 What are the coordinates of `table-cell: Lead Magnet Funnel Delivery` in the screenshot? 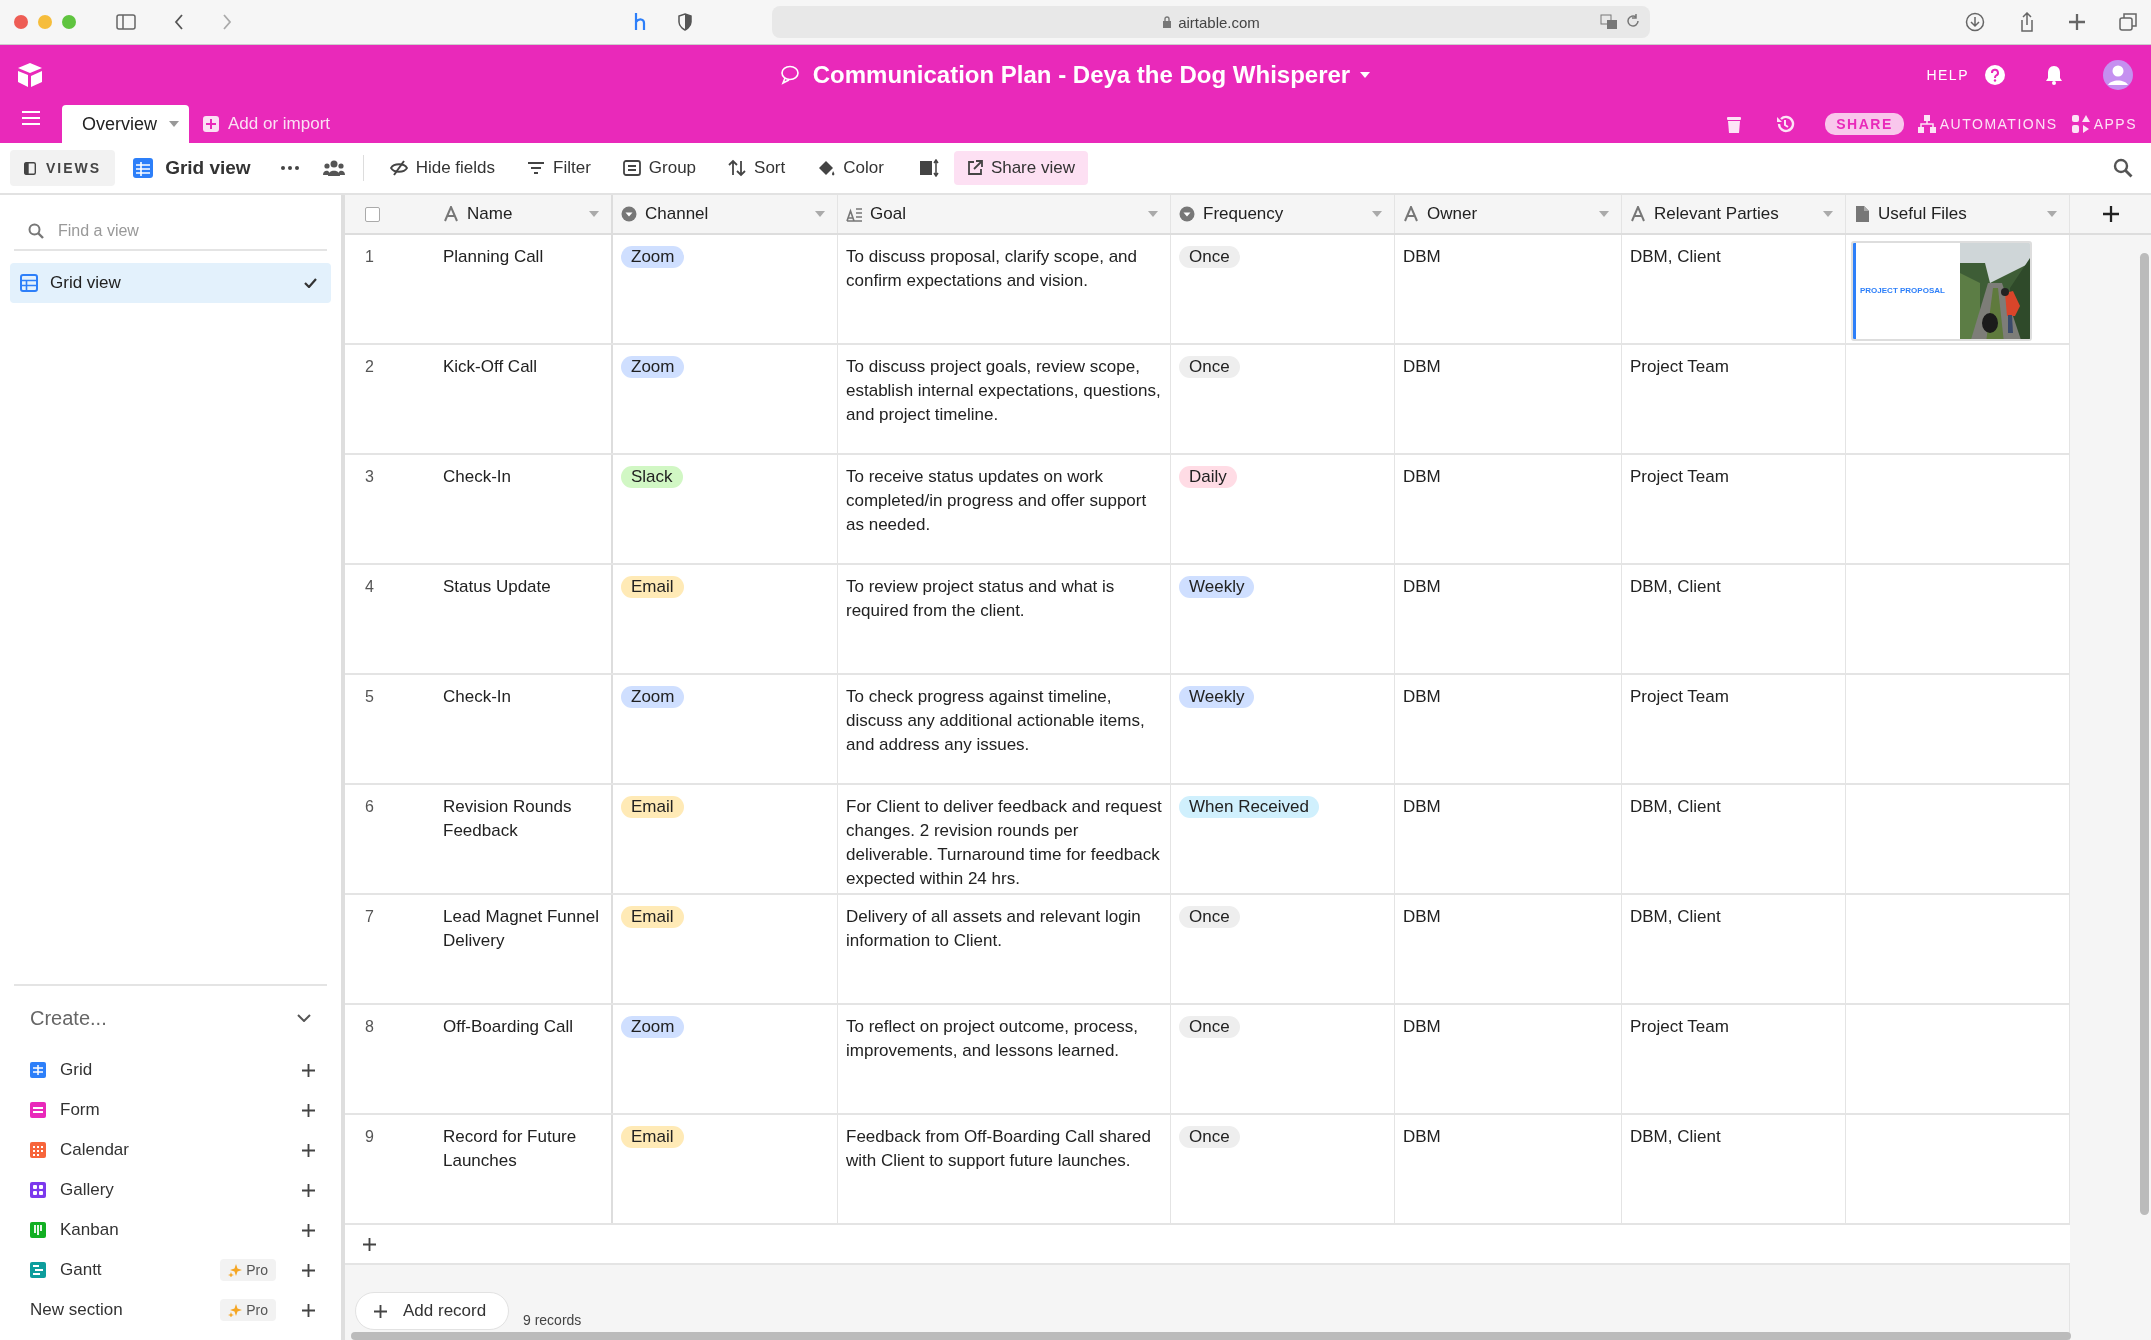 It's located at (521, 928).